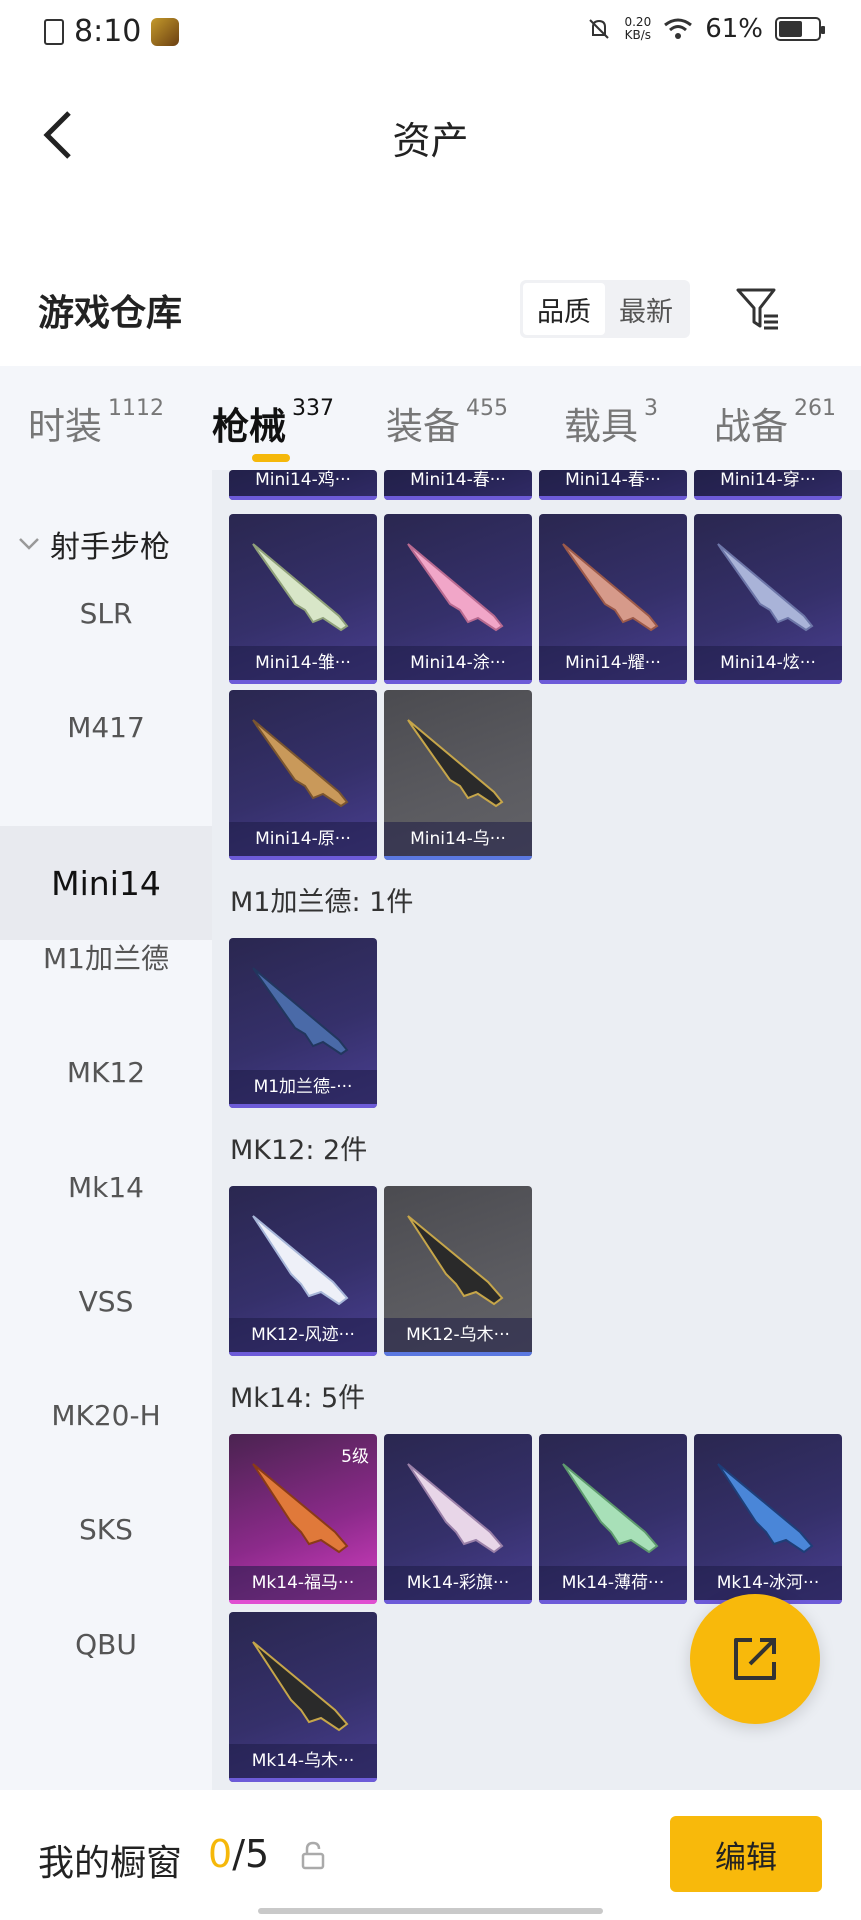  I want to click on filter-button, so click(759, 309).